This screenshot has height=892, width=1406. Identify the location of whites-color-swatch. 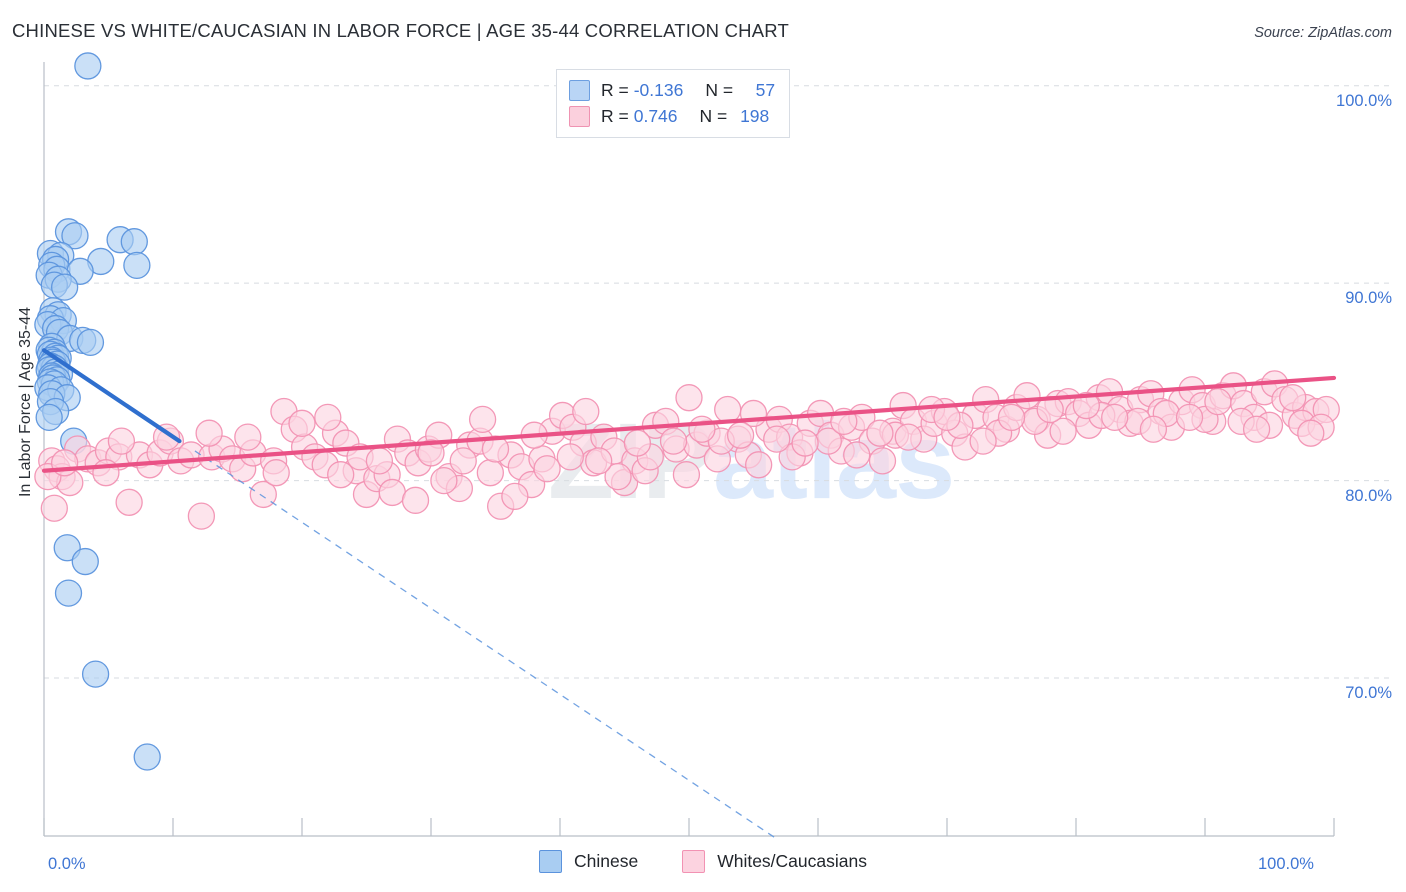
(579, 116).